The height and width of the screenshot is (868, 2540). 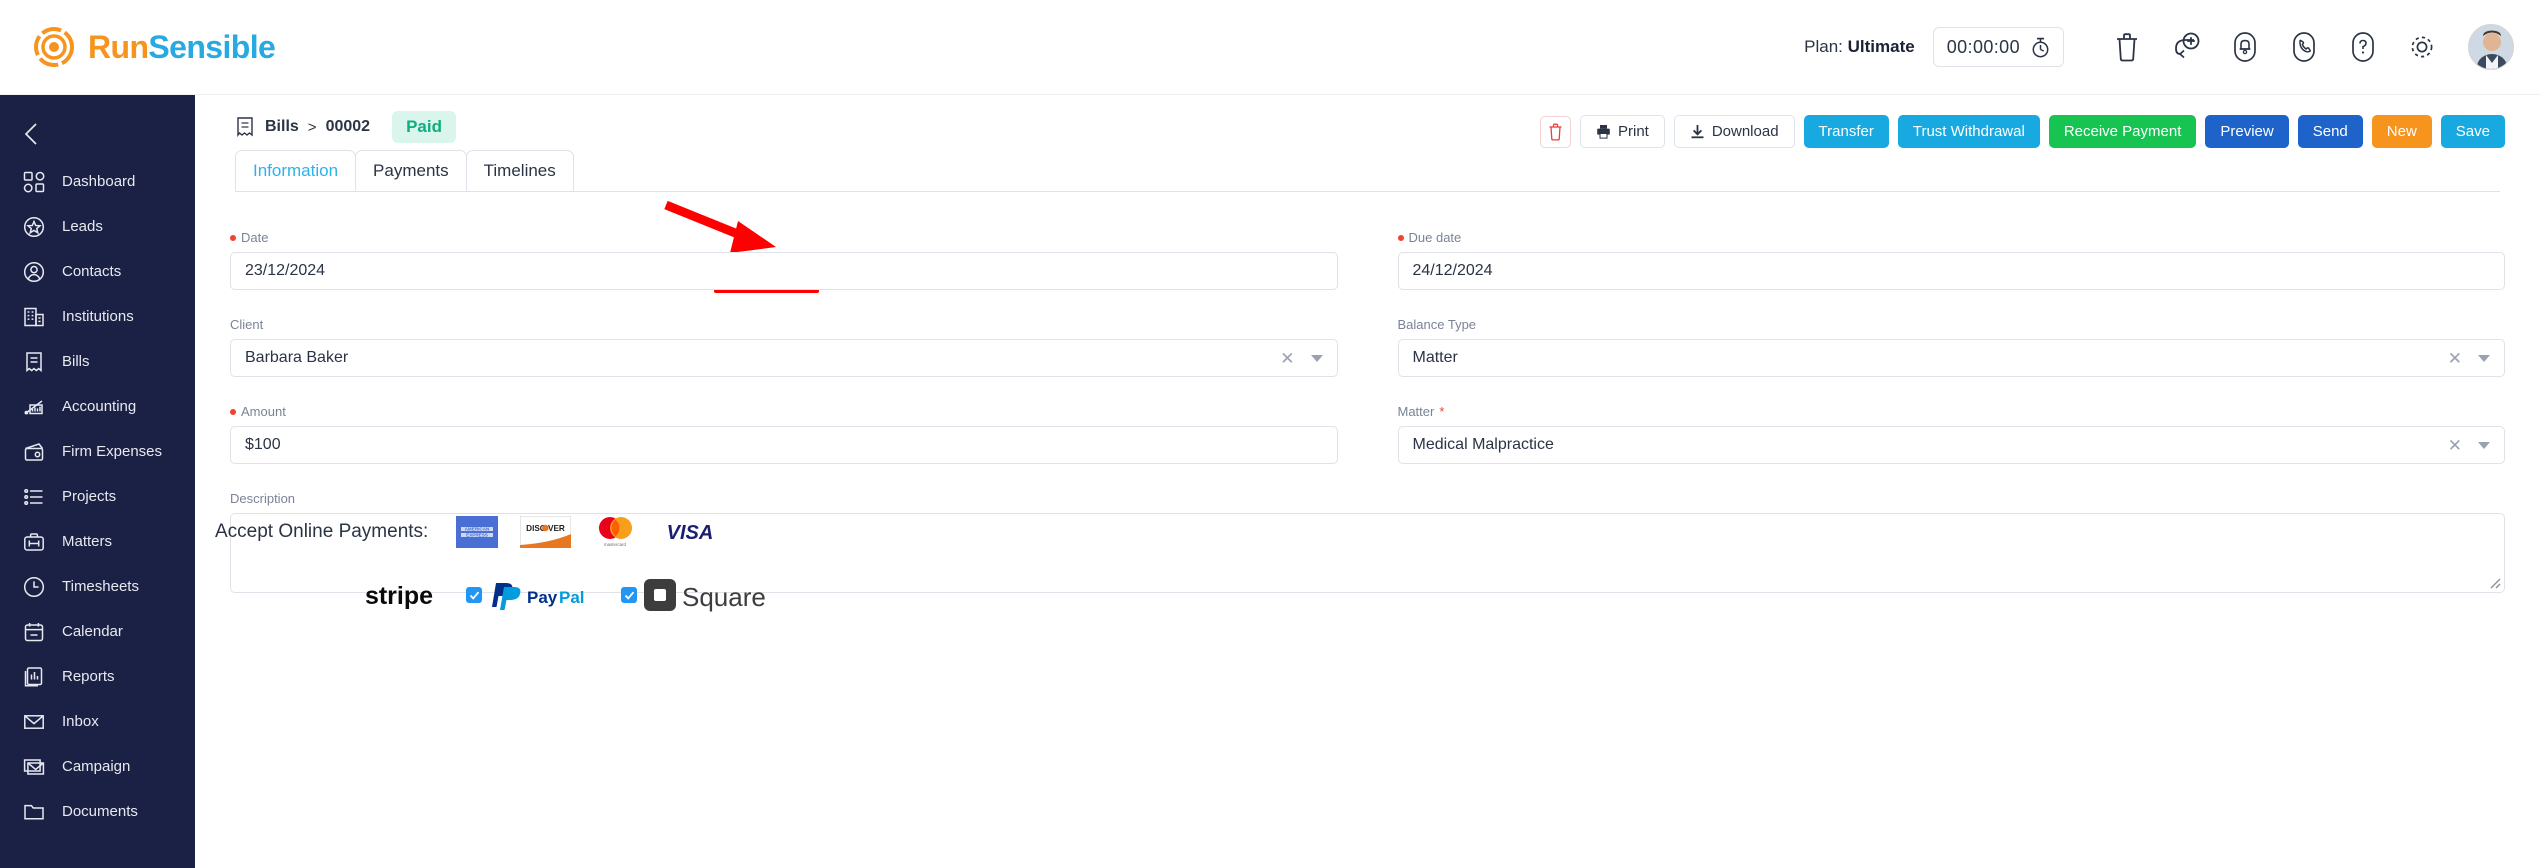 I want to click on header-settings-button, so click(x=2422, y=47).